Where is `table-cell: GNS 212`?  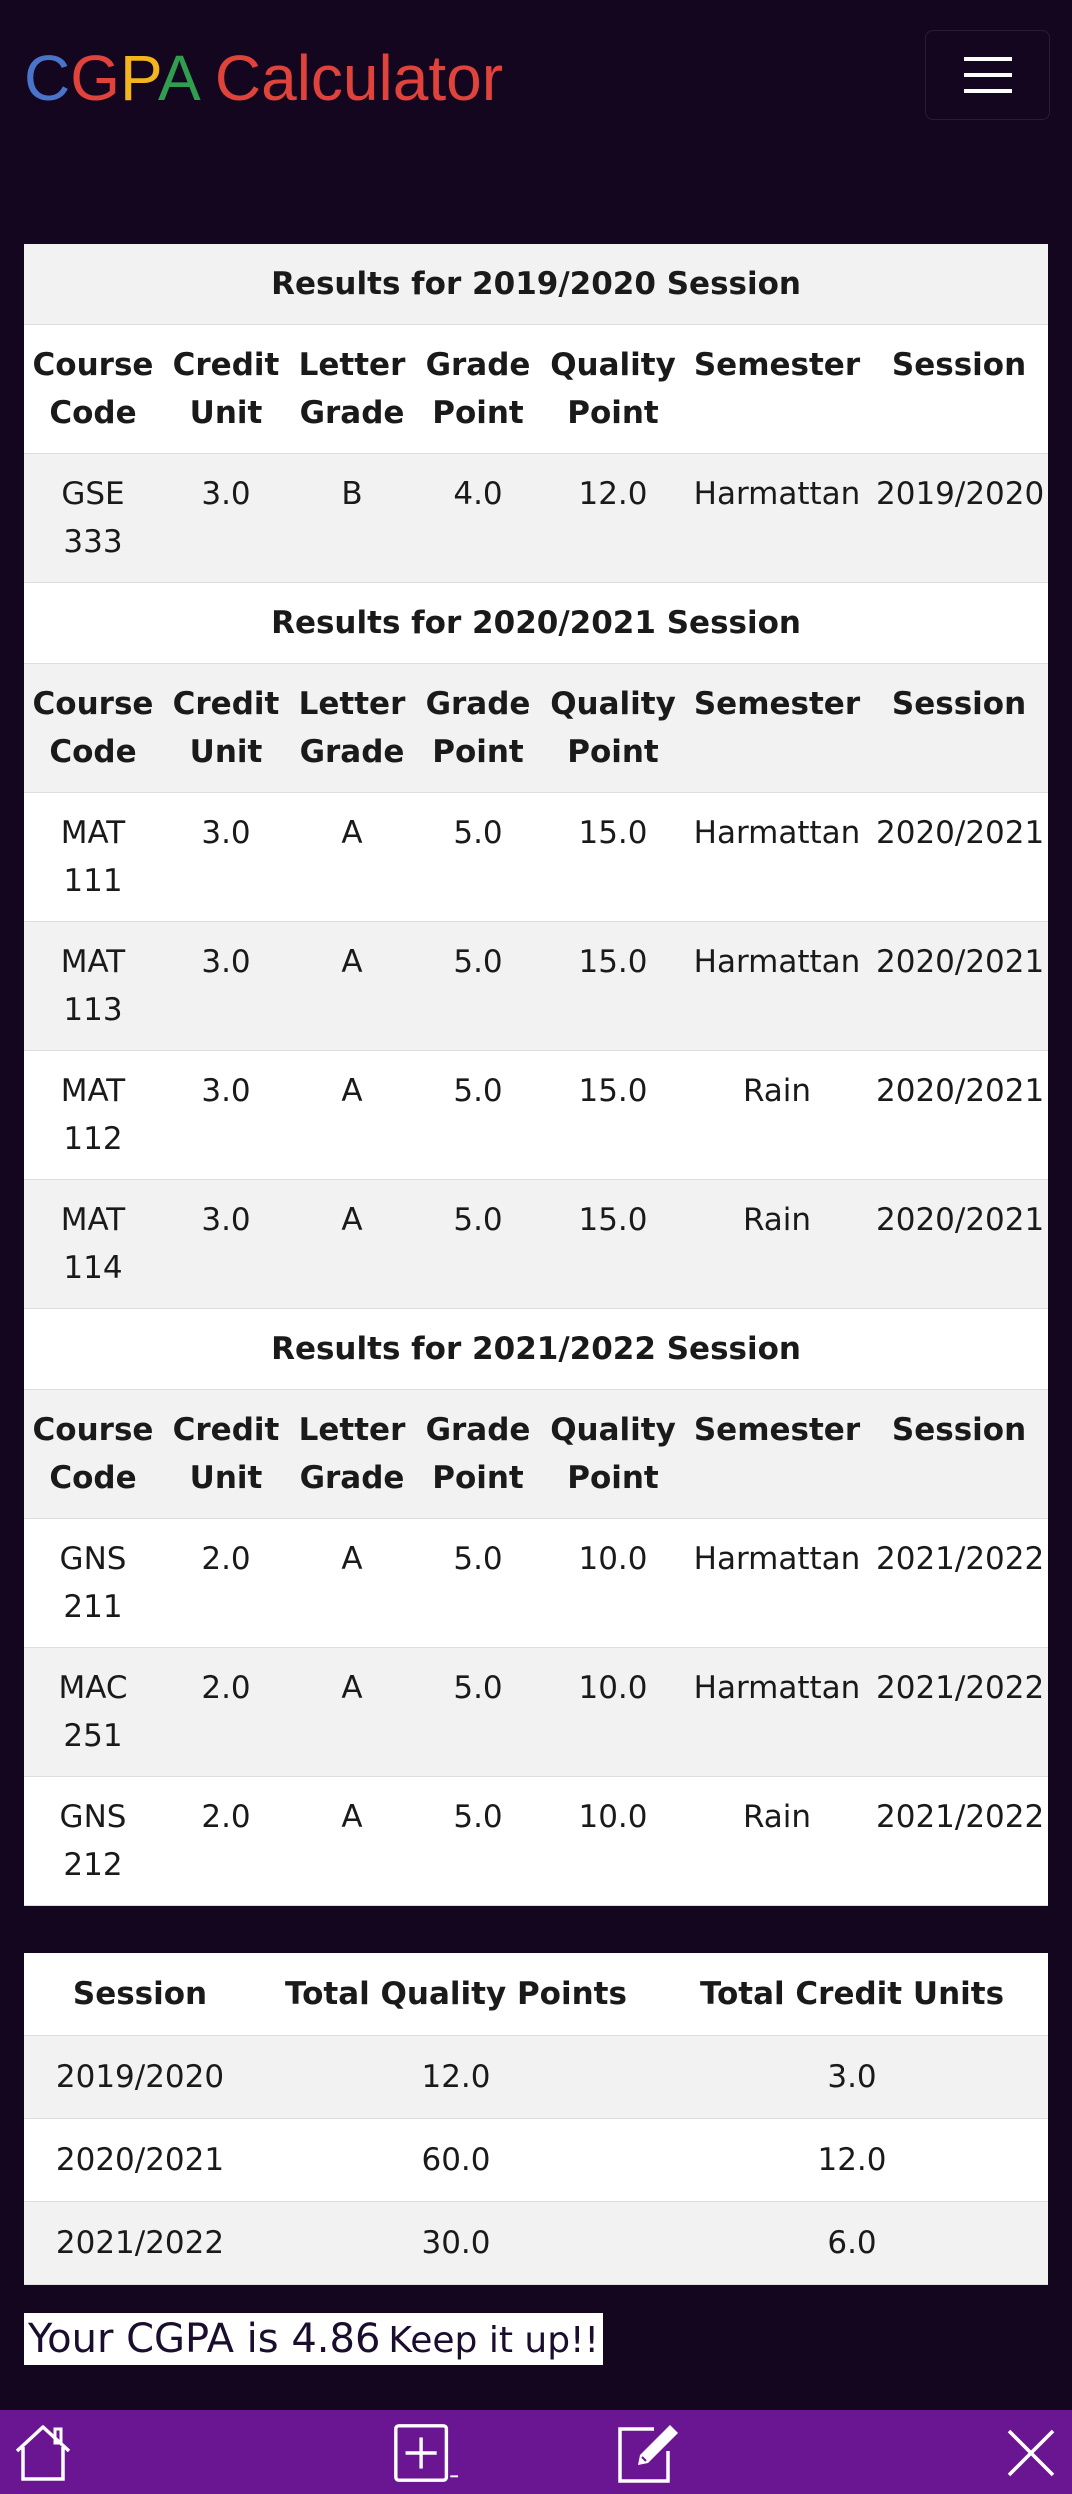
table-cell: GNS 212 is located at coordinates (93, 1841).